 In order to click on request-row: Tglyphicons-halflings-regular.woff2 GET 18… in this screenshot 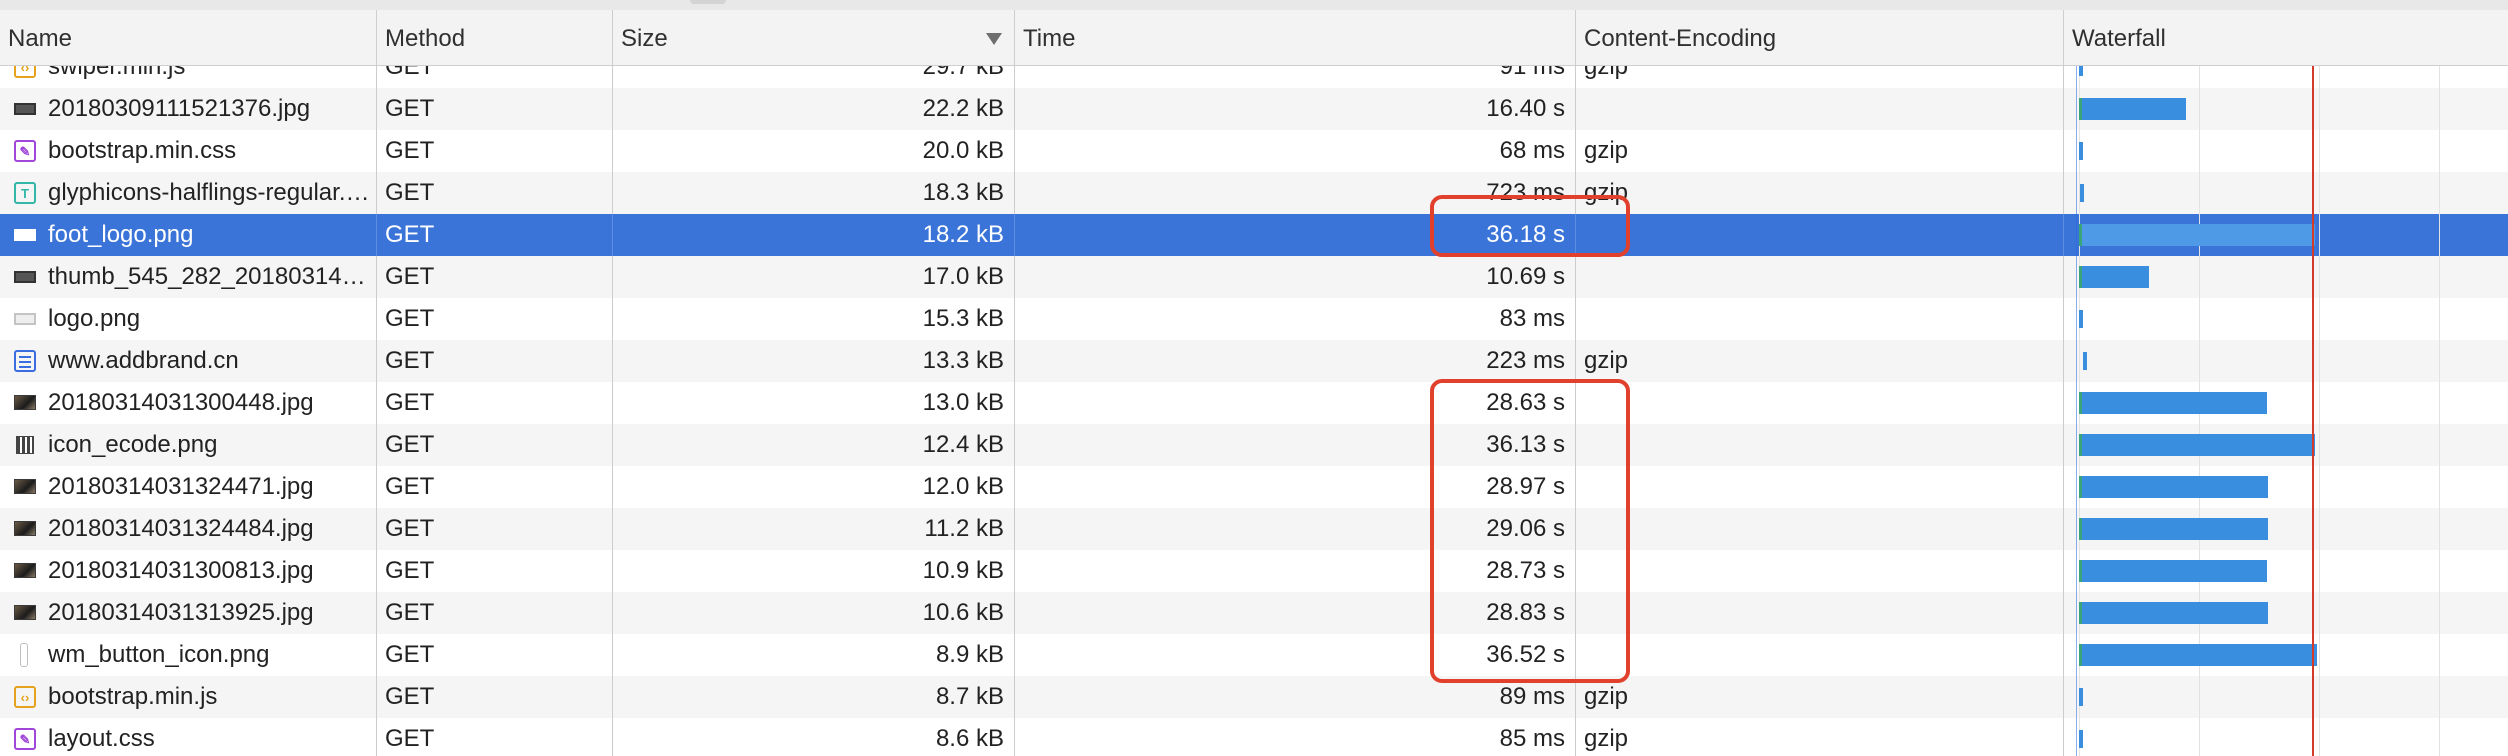, I will do `click(1254, 193)`.